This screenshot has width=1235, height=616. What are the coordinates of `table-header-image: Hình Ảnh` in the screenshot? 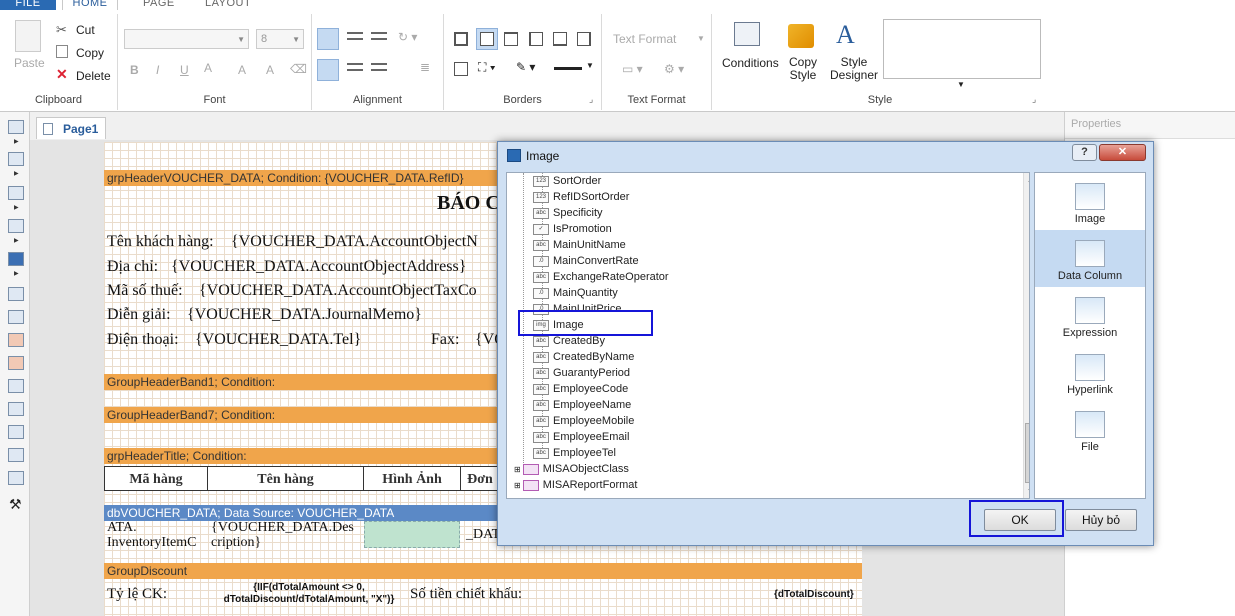 It's located at (412, 478).